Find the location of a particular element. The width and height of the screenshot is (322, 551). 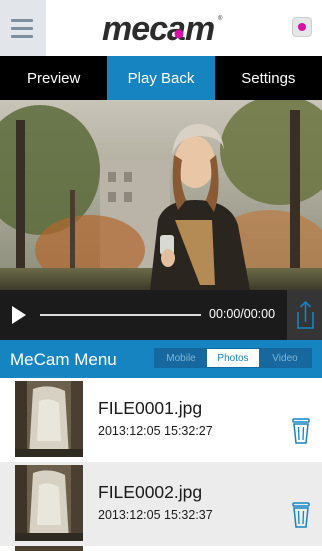

menu-button is located at coordinates (23, 28).